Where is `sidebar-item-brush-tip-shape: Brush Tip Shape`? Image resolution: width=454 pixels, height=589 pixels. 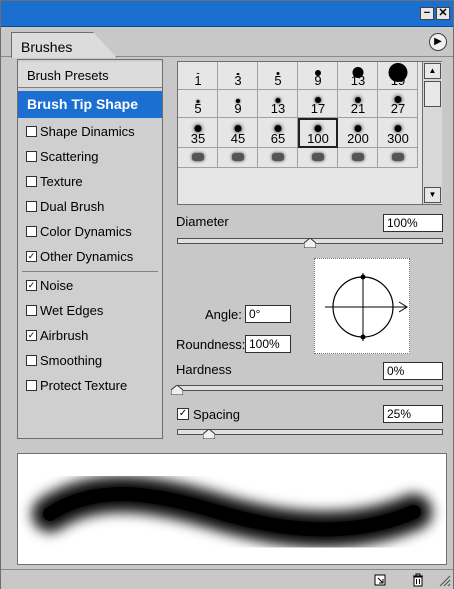
sidebar-item-brush-tip-shape: Brush Tip Shape is located at coordinates (90, 104).